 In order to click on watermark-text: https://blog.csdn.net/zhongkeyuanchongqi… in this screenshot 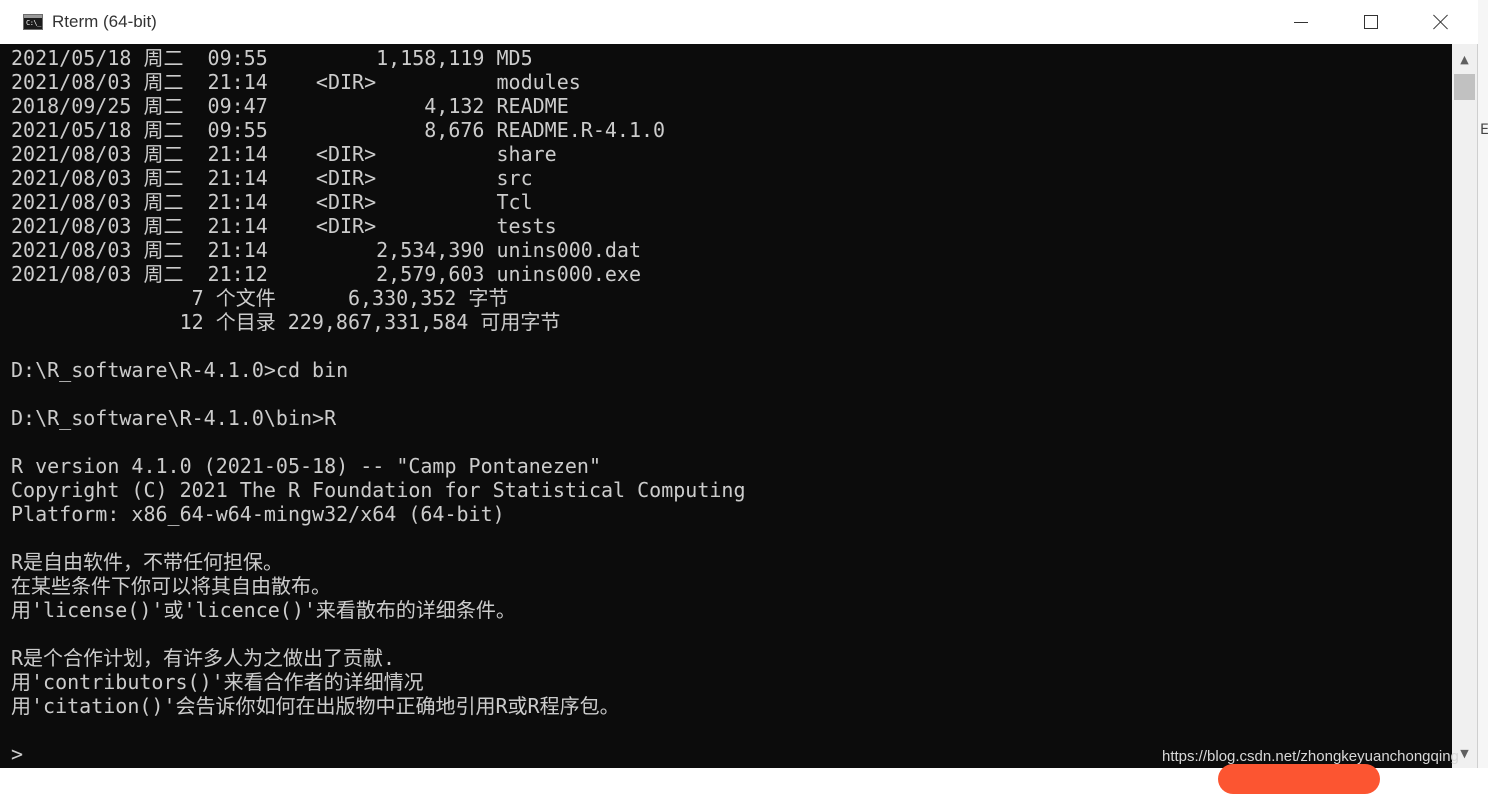, I will do `click(1310, 756)`.